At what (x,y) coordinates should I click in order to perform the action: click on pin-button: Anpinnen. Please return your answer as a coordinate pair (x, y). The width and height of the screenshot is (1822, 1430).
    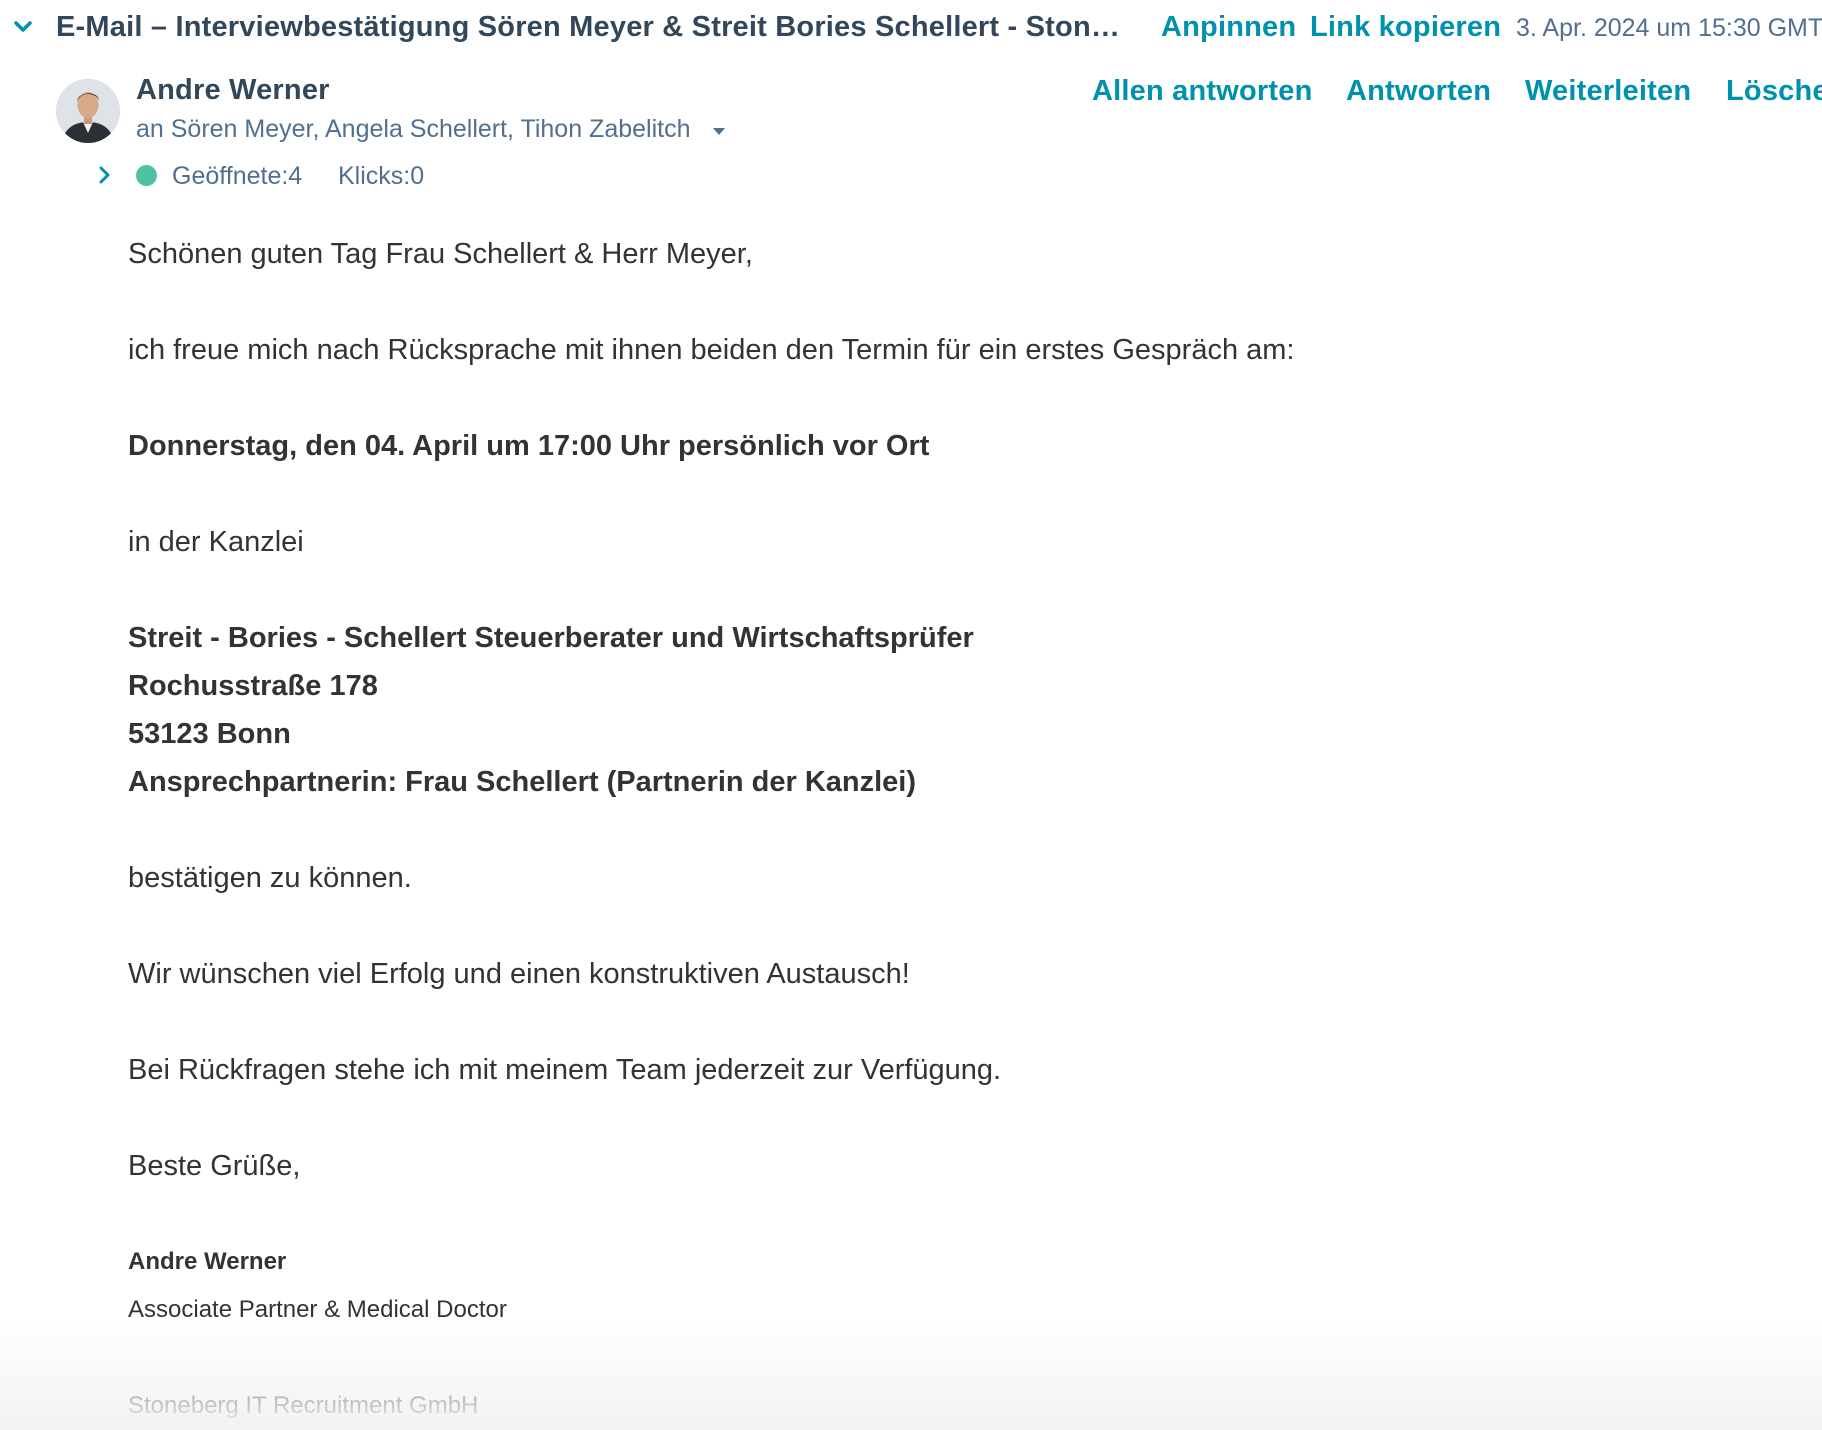
    Looking at the image, I should click on (1228, 27).